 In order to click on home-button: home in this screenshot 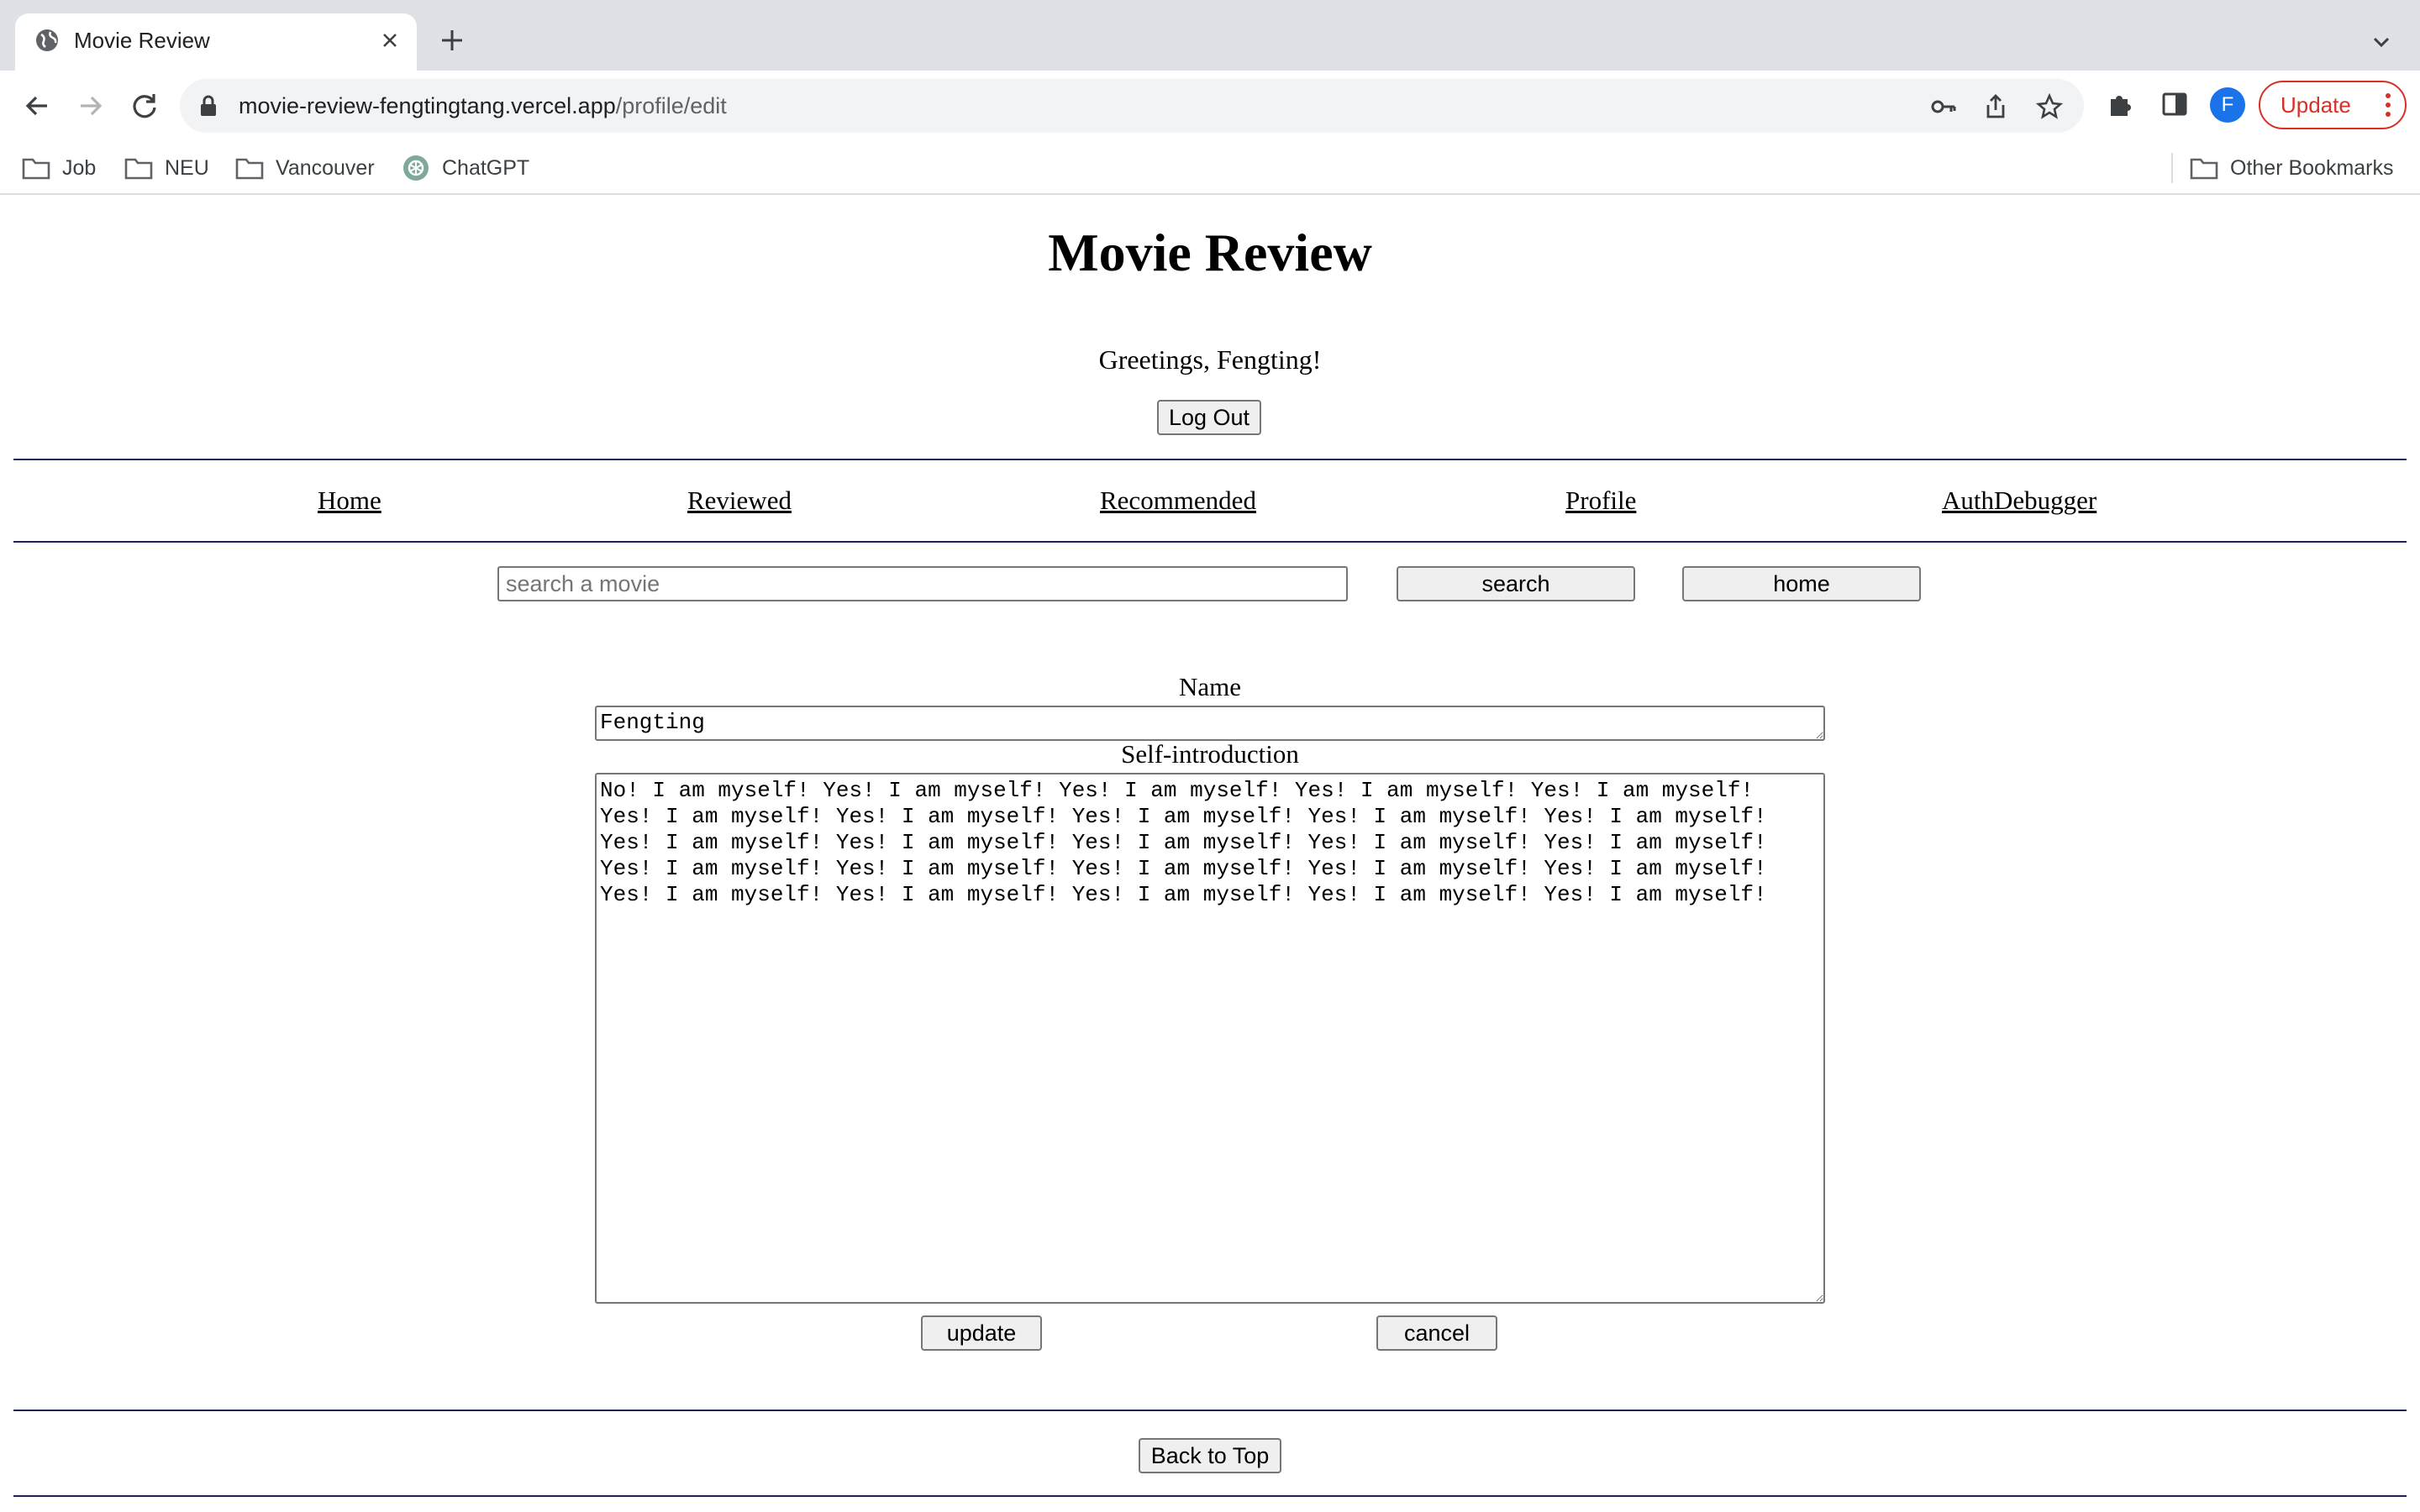, I will do `click(1801, 583)`.